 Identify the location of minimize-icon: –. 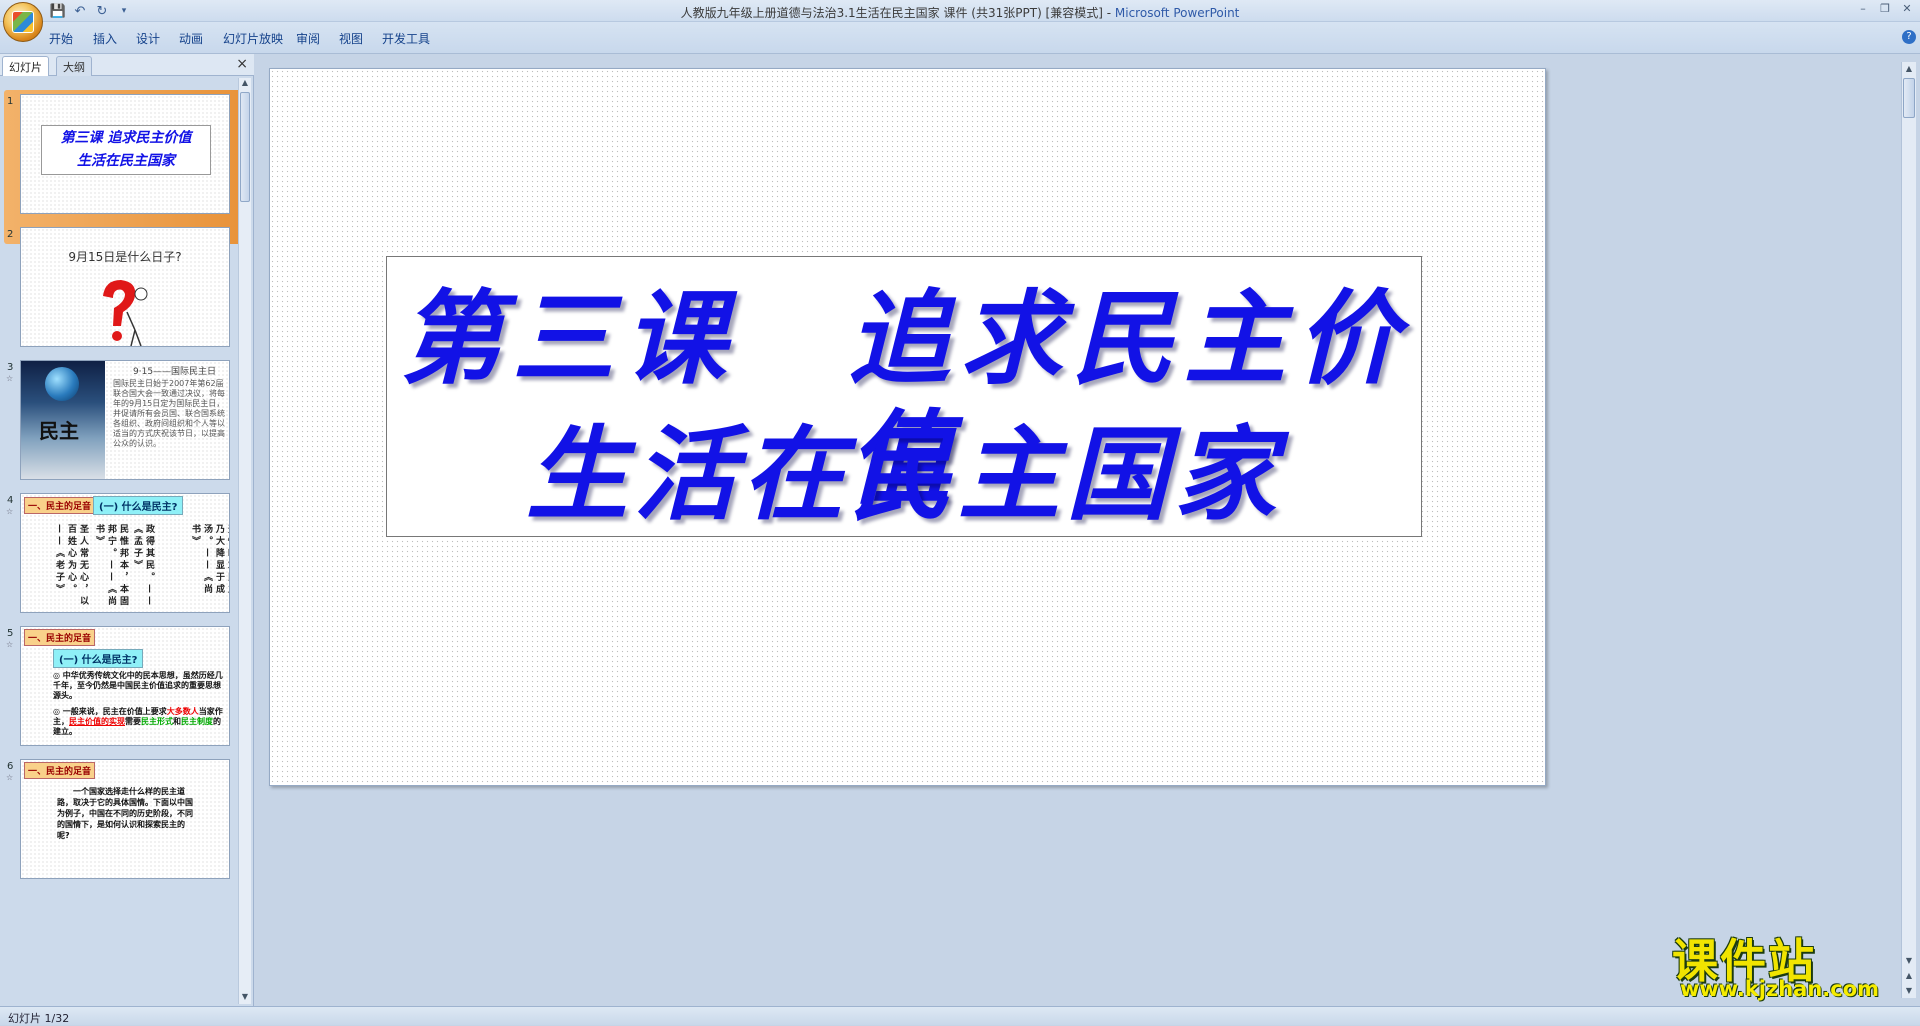
(1863, 9).